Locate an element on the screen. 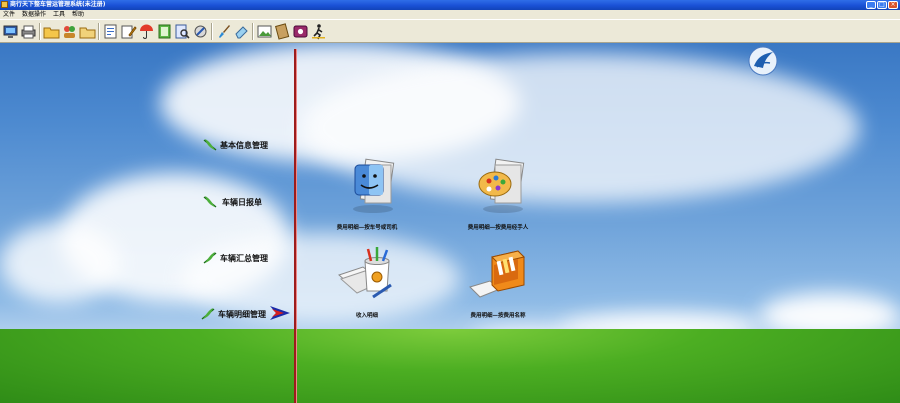  exit-icon is located at coordinates (318, 31).